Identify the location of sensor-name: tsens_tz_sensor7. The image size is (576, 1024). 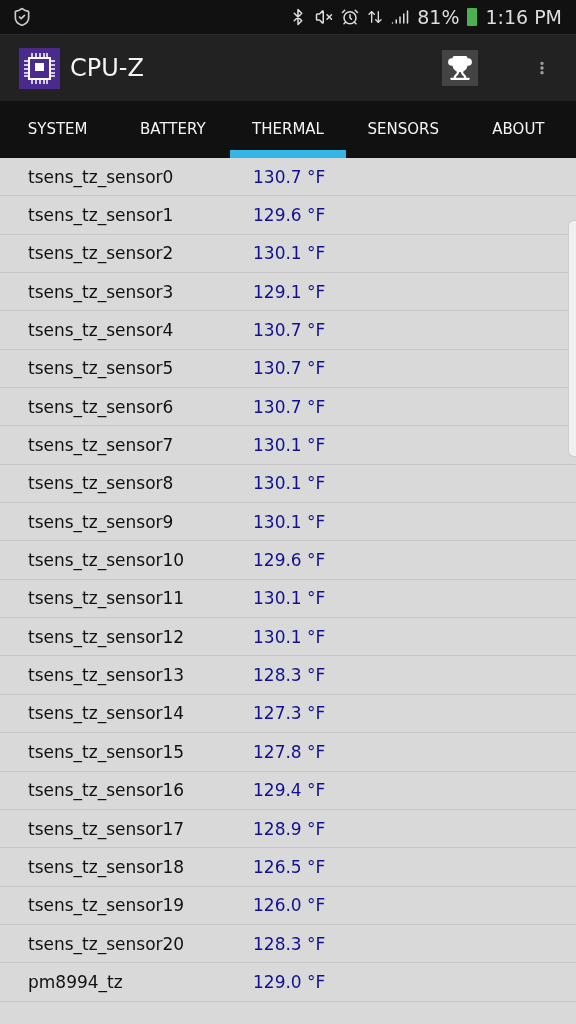
(101, 445).